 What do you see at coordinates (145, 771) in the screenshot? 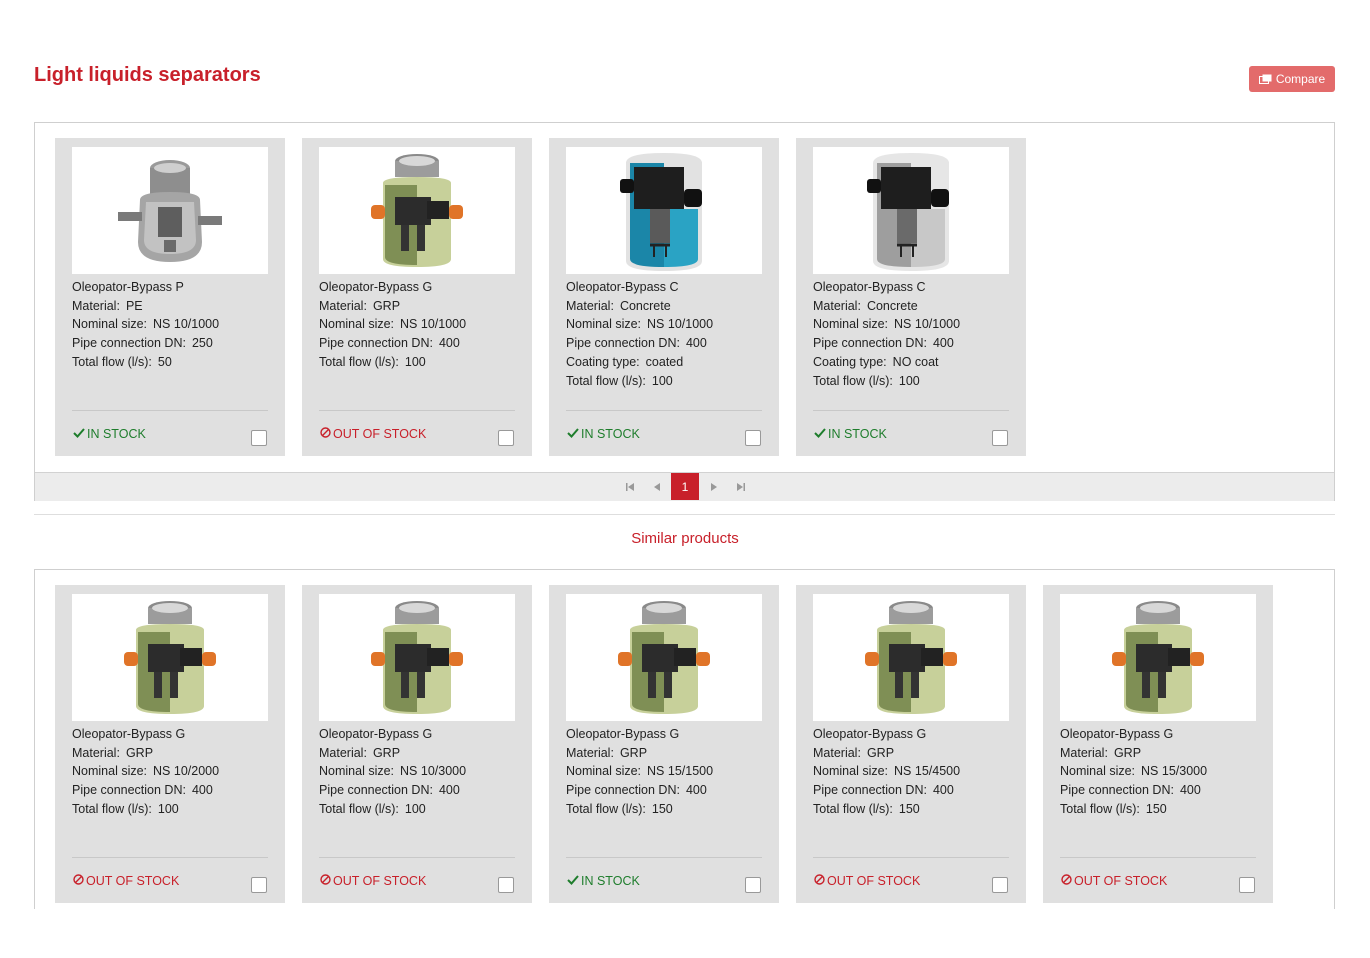
I see `spec-nominal-size: Nominal size: NS 10/2000` at bounding box center [145, 771].